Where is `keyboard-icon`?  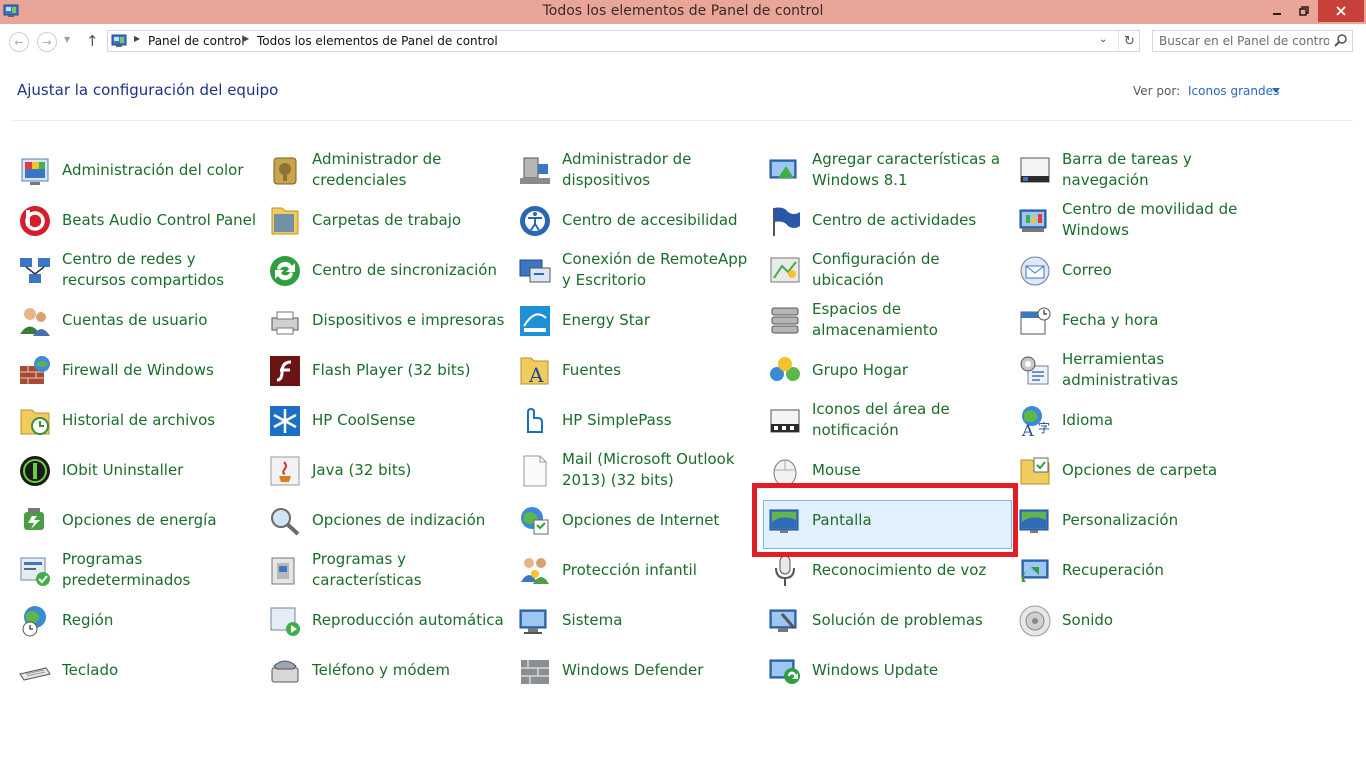
keyboard-icon is located at coordinates (35, 674).